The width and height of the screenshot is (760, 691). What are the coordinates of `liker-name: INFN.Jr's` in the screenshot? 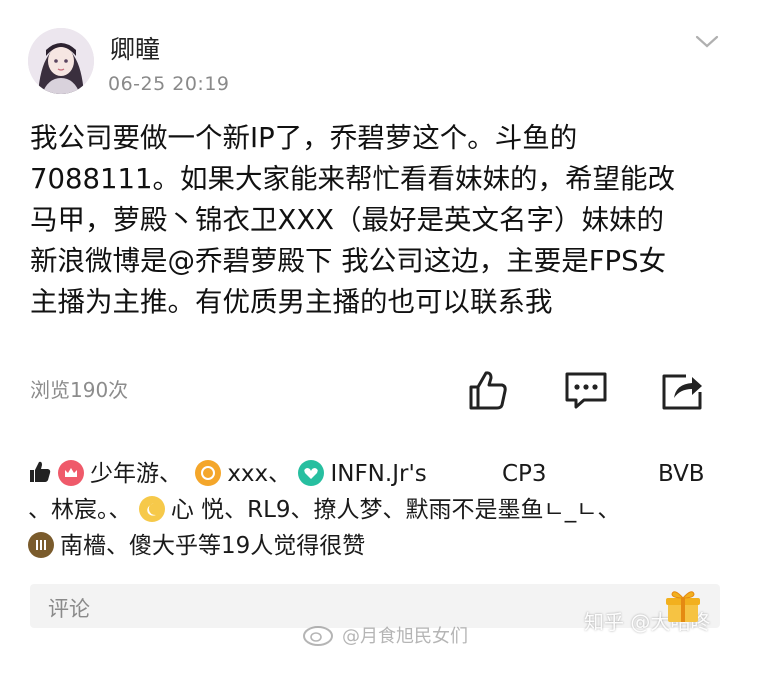 It's located at (378, 474).